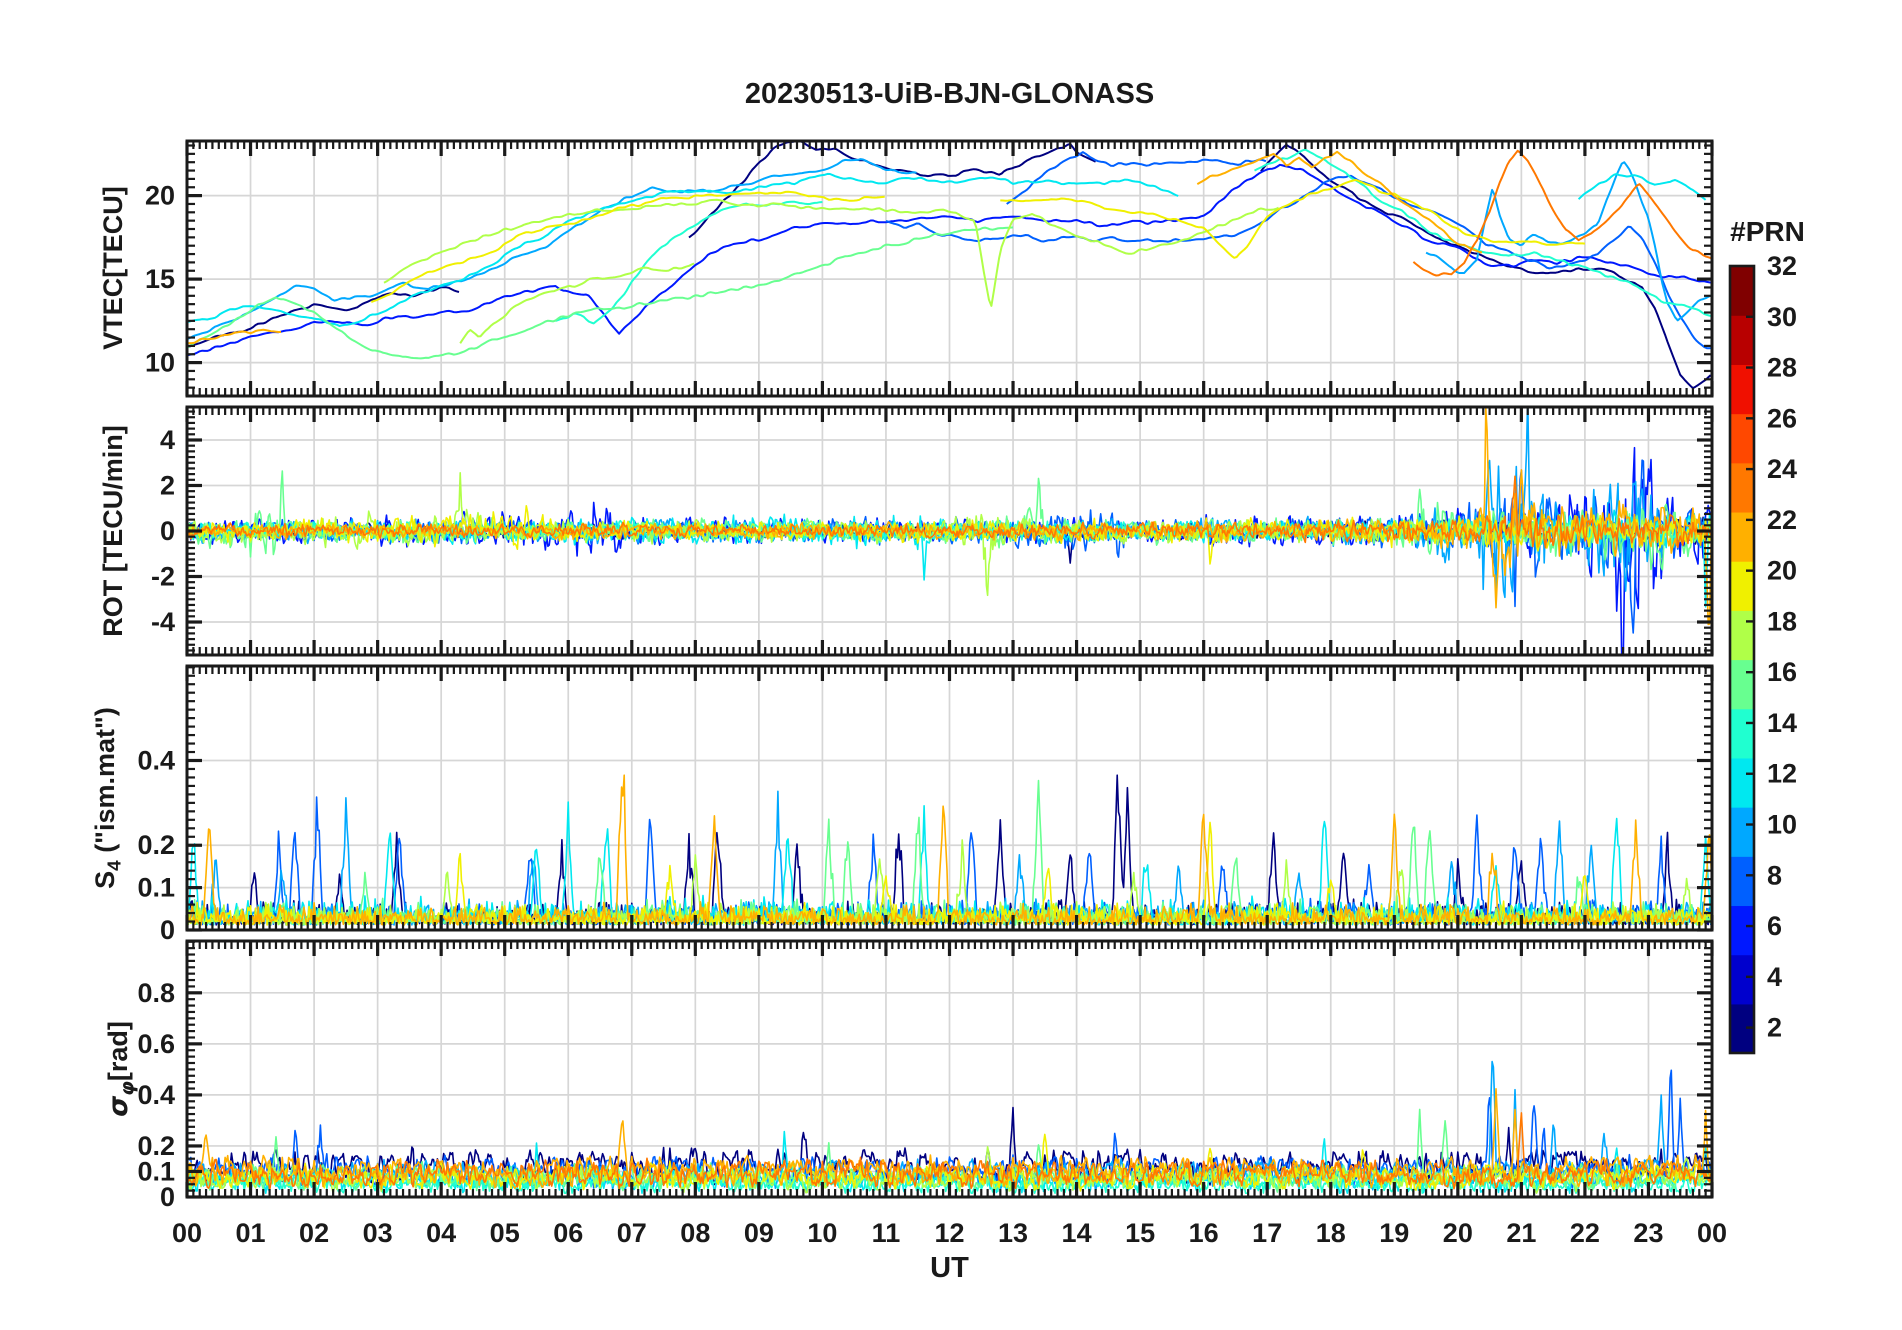 This screenshot has width=1902, height=1330. What do you see at coordinates (1774, 926) in the screenshot?
I see `colorbar-tick-label: 6` at bounding box center [1774, 926].